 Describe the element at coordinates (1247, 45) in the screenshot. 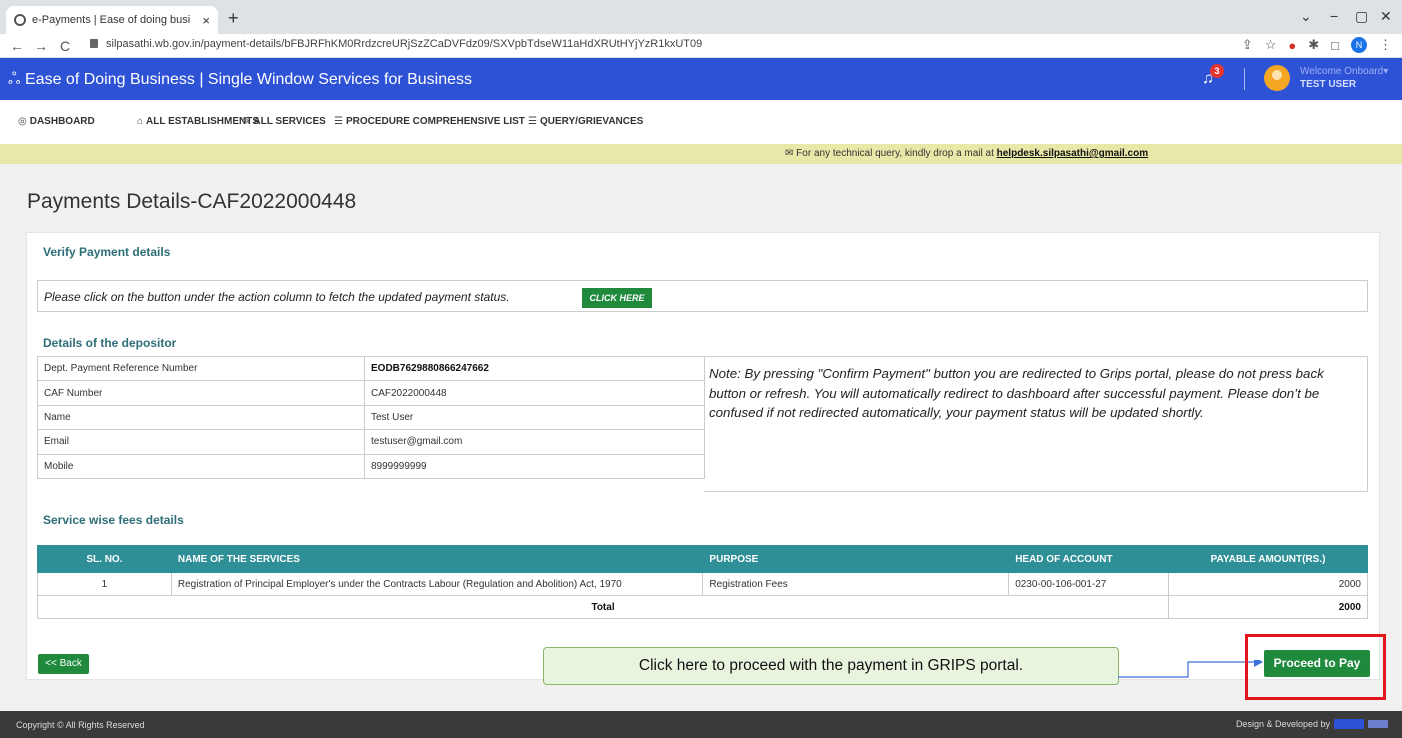

I see `share-icon: ⇪` at that location.